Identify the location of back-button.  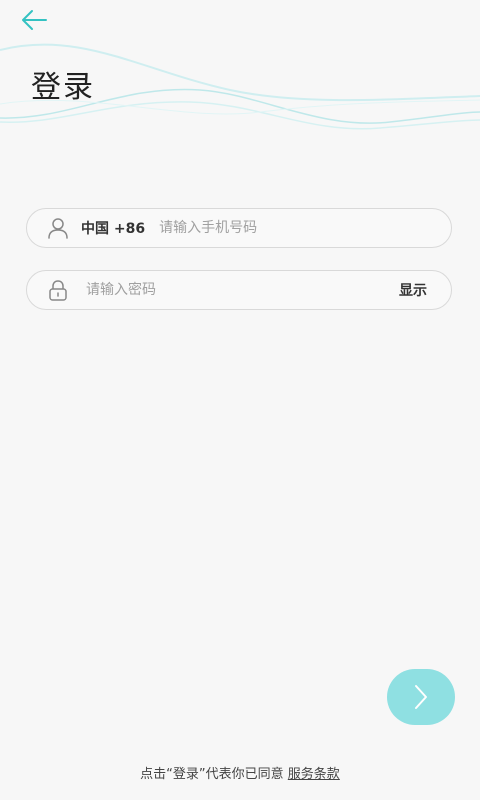
(34, 20).